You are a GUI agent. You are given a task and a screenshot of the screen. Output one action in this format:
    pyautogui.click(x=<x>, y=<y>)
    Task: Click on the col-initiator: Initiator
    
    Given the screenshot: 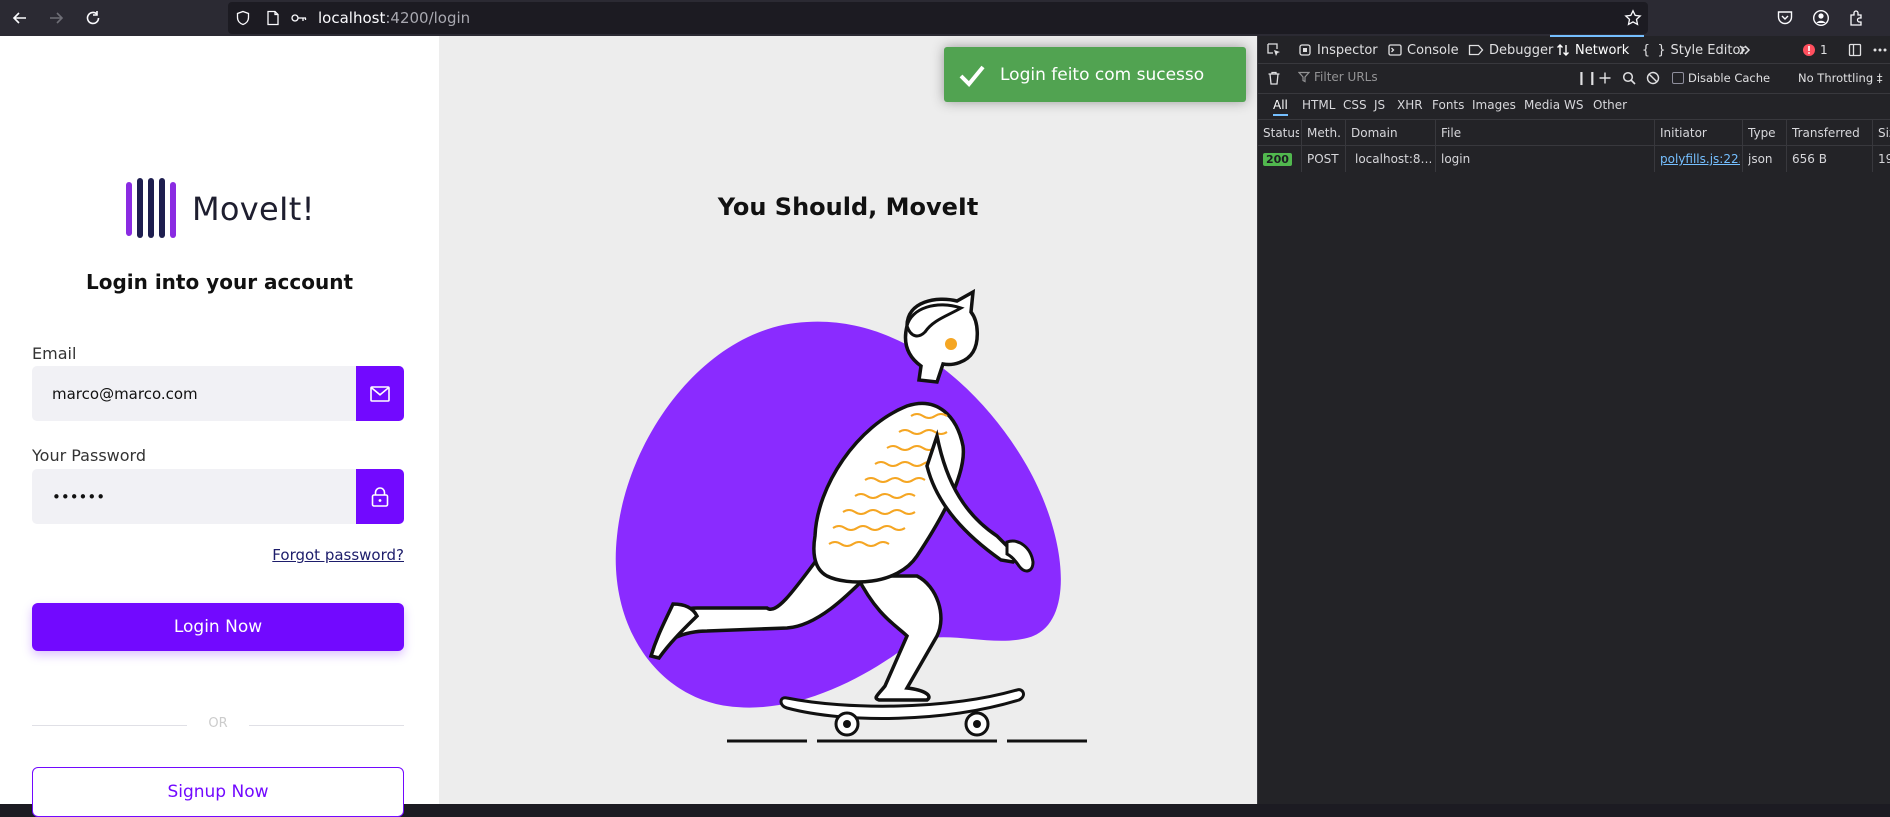 What is the action you would take?
    pyautogui.click(x=1698, y=133)
    